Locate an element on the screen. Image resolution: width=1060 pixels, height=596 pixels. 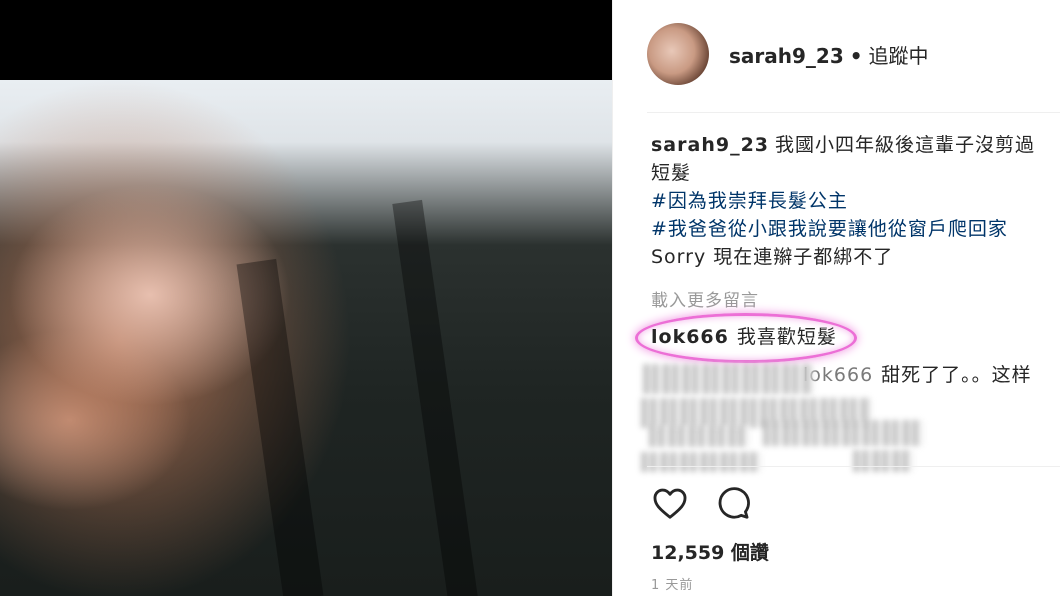
action-bar is located at coordinates (701, 503).